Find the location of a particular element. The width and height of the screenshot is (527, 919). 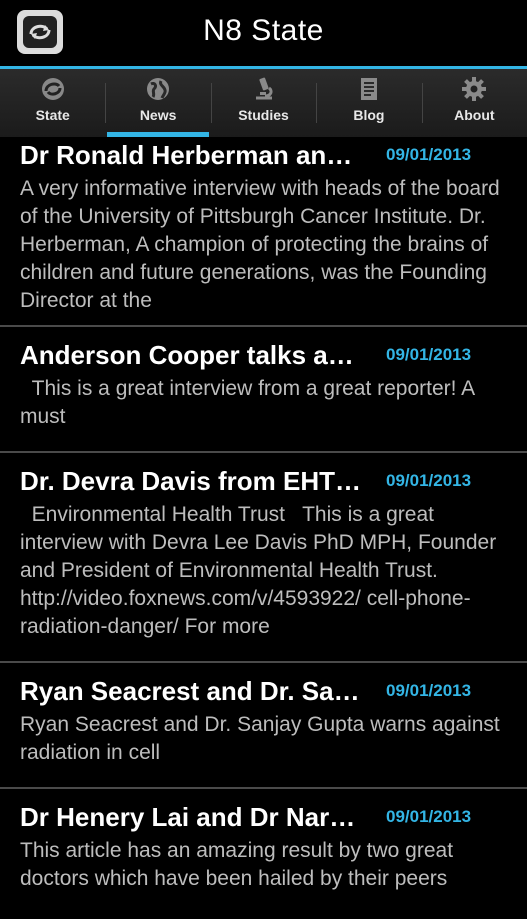

tab-about: About is located at coordinates (474, 103).